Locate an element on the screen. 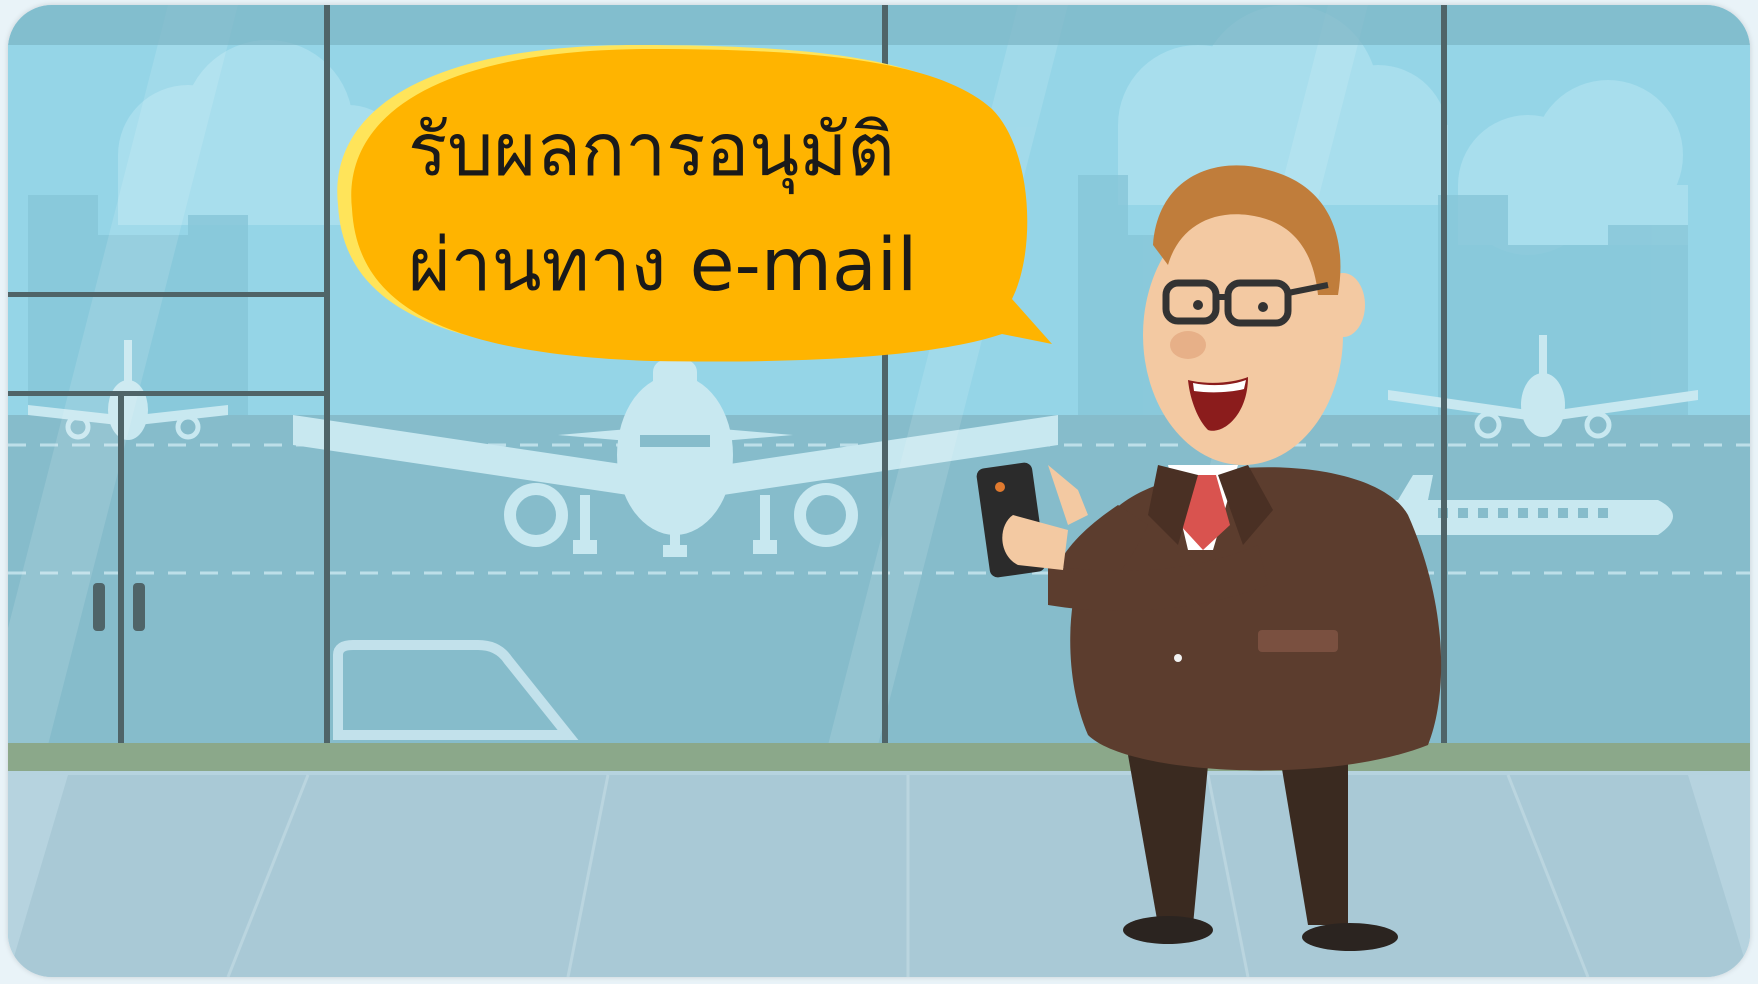 This screenshot has height=984, width=1758. speech-line-1: รับผลการอนุมัติ is located at coordinates (651, 150).